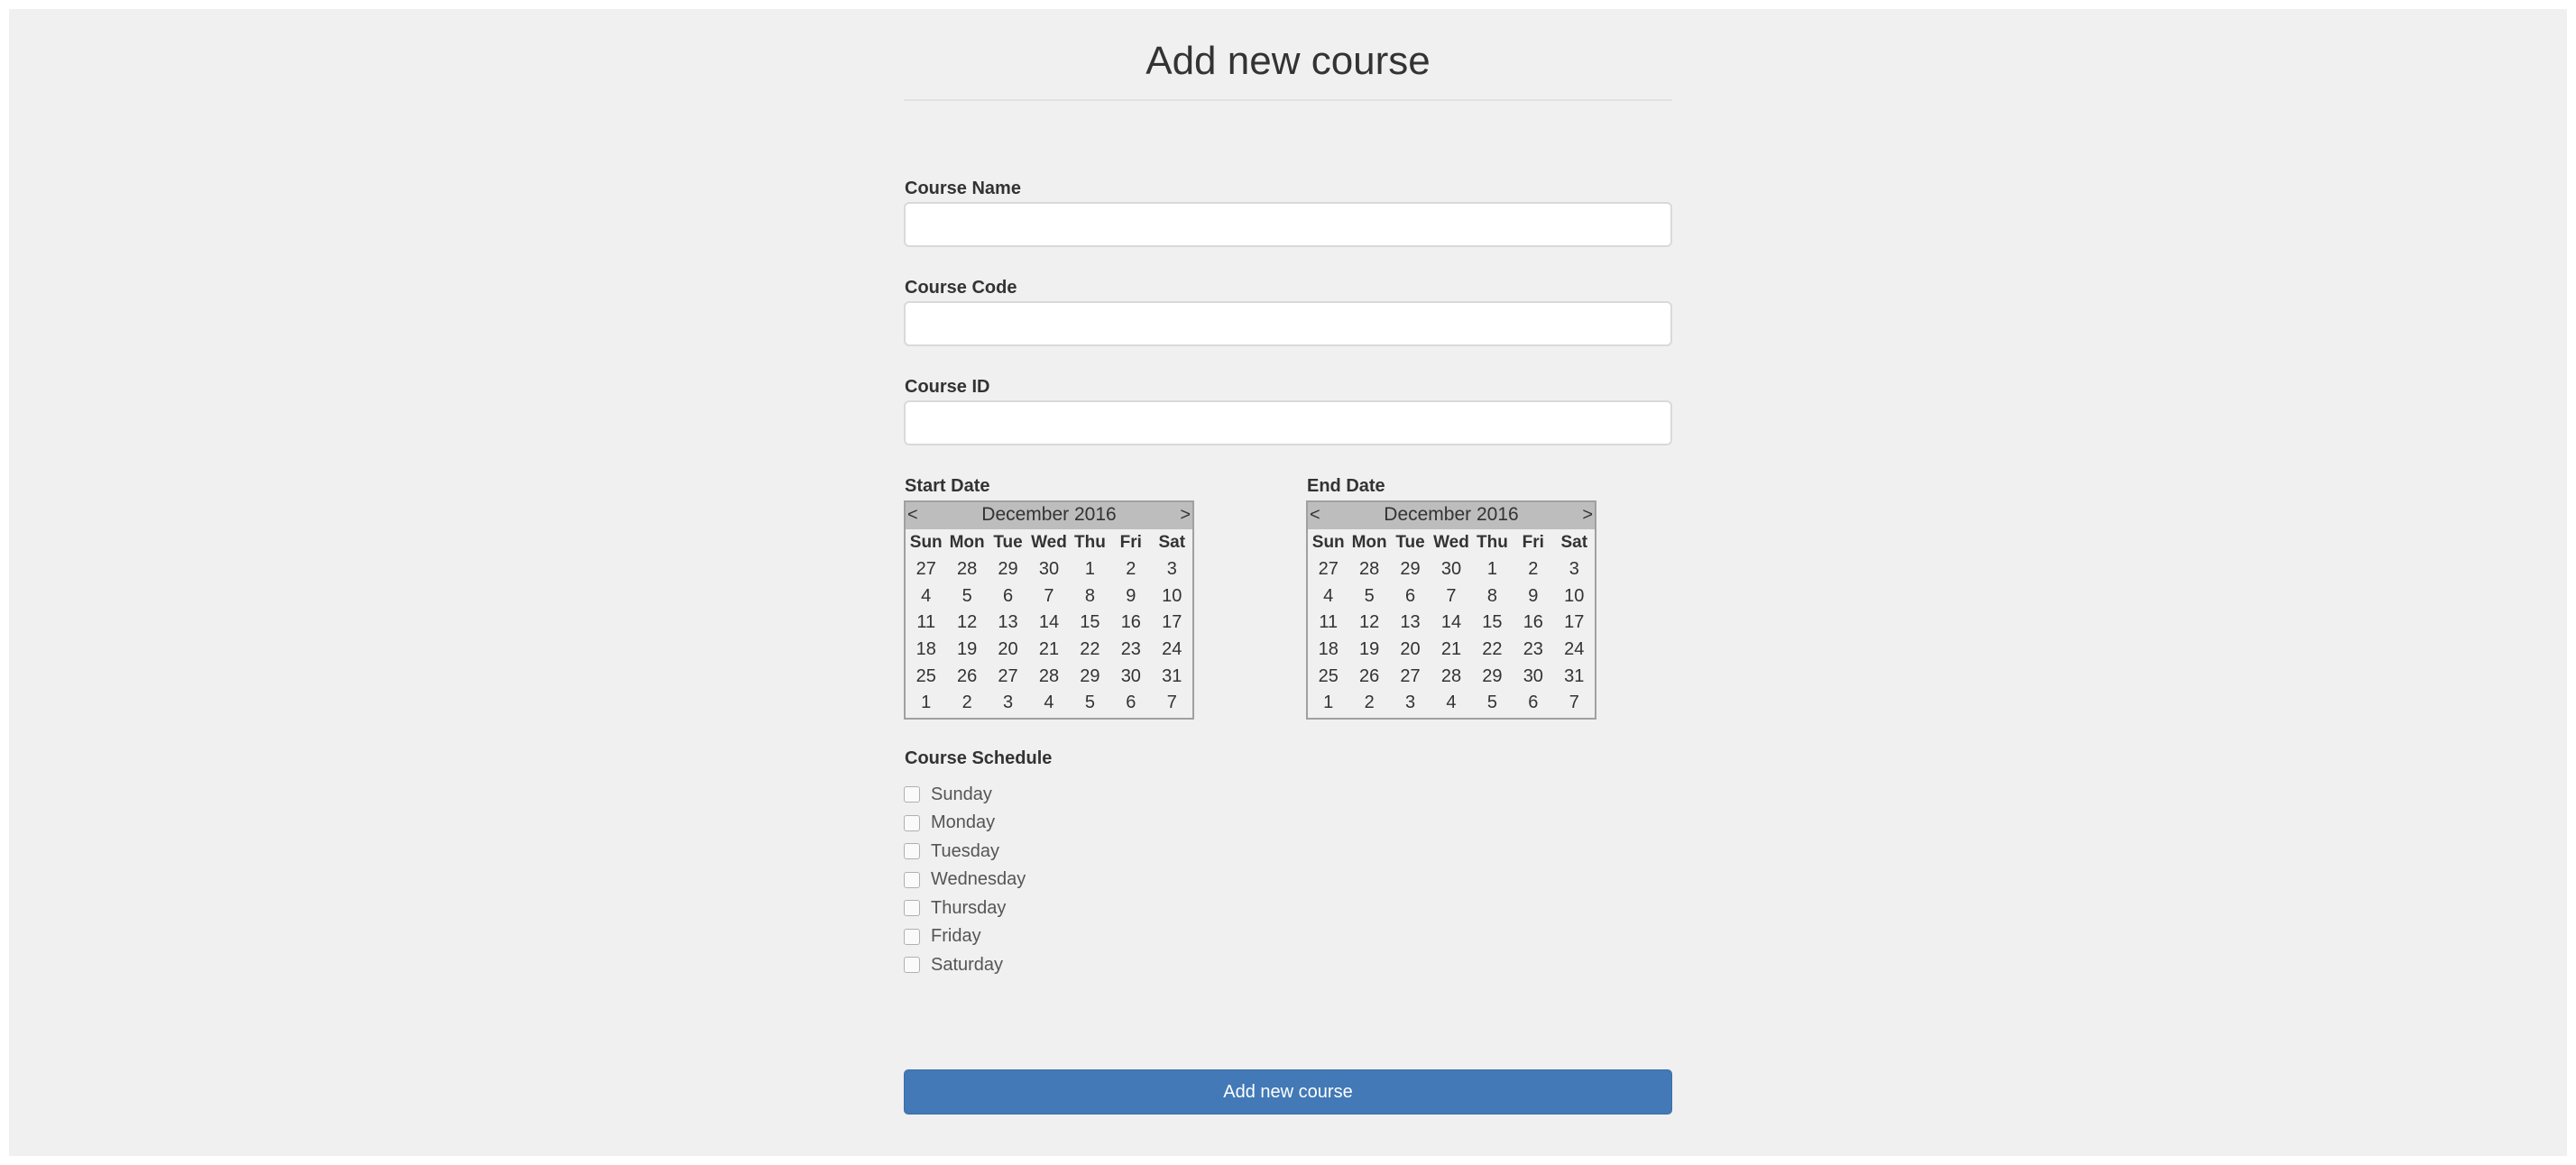 This screenshot has height=1165, width=2576. I want to click on schedule-day-monday: Monday, so click(950, 823).